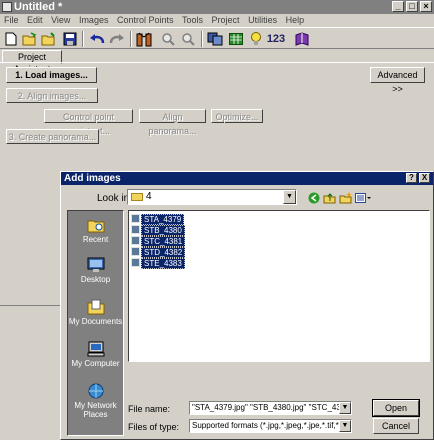 The width and height of the screenshot is (434, 440). Describe the element at coordinates (424, 178) in the screenshot. I see `dialog-close-button: X` at that location.